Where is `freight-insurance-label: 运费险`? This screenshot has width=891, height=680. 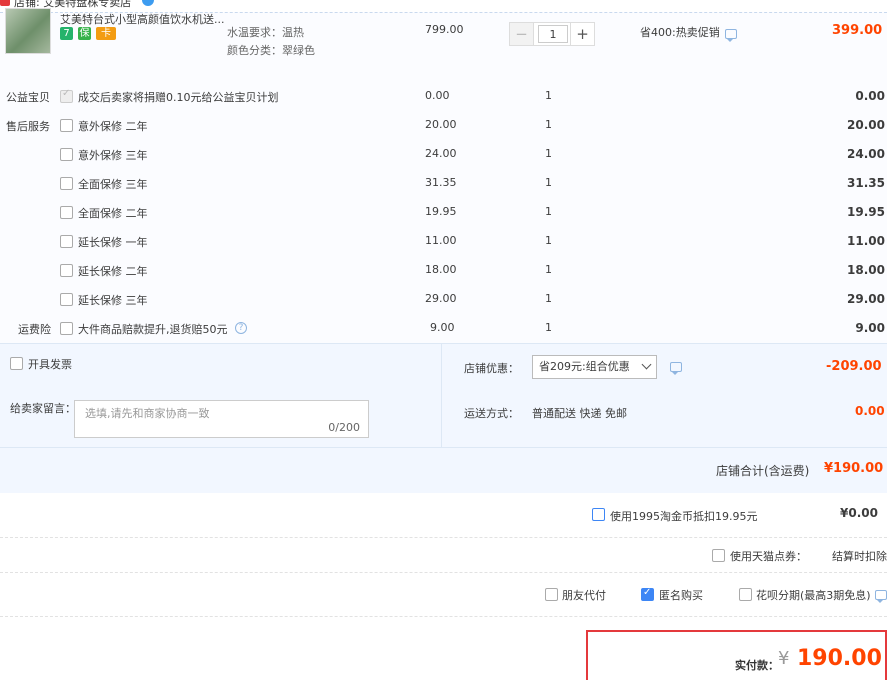 freight-insurance-label: 运费险 is located at coordinates (34, 329).